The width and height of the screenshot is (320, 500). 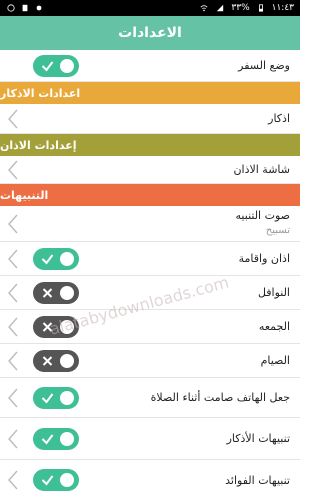 What do you see at coordinates (150, 224) in the screenshot?
I see `alert-sound-row: صوت التنبيه تسبيح` at bounding box center [150, 224].